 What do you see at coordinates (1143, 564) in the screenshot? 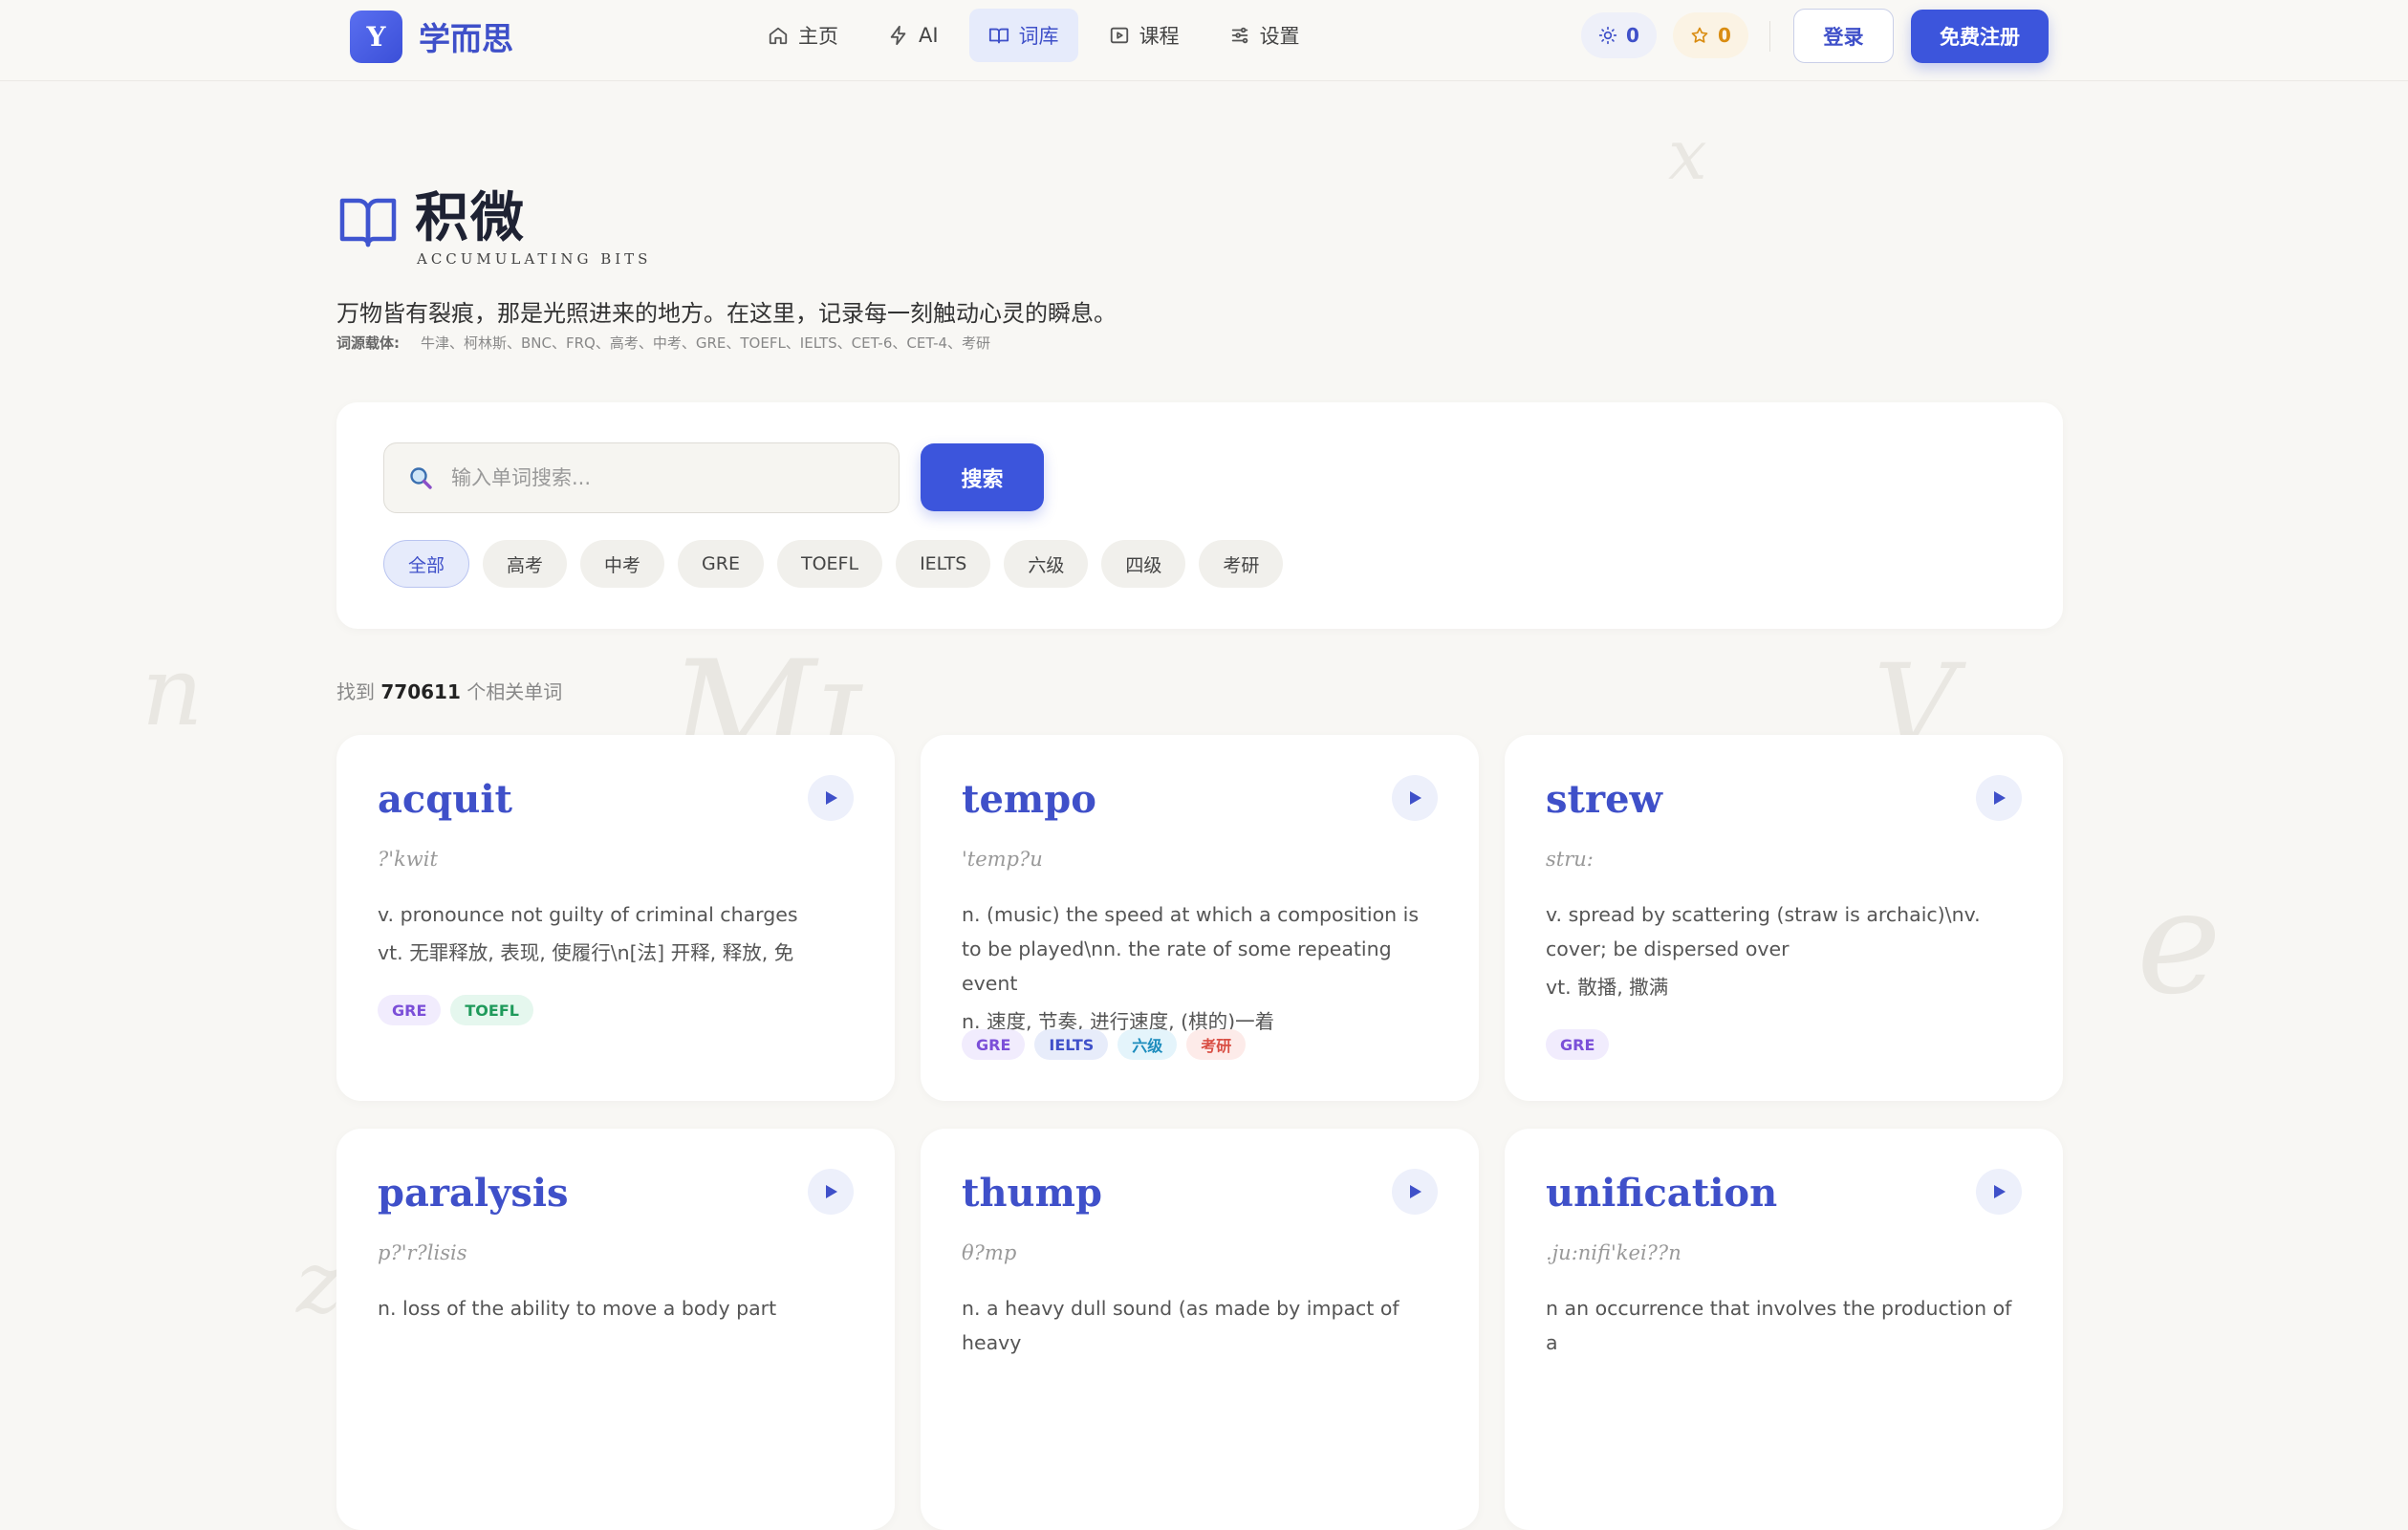
I see `filter-chip-cet4: 四级` at bounding box center [1143, 564].